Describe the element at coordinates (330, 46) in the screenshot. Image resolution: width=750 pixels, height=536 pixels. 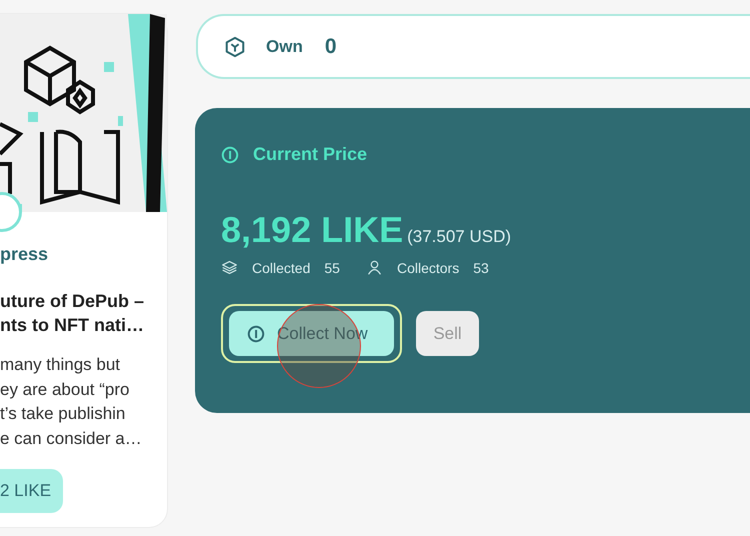
I see `own-count: 0` at that location.